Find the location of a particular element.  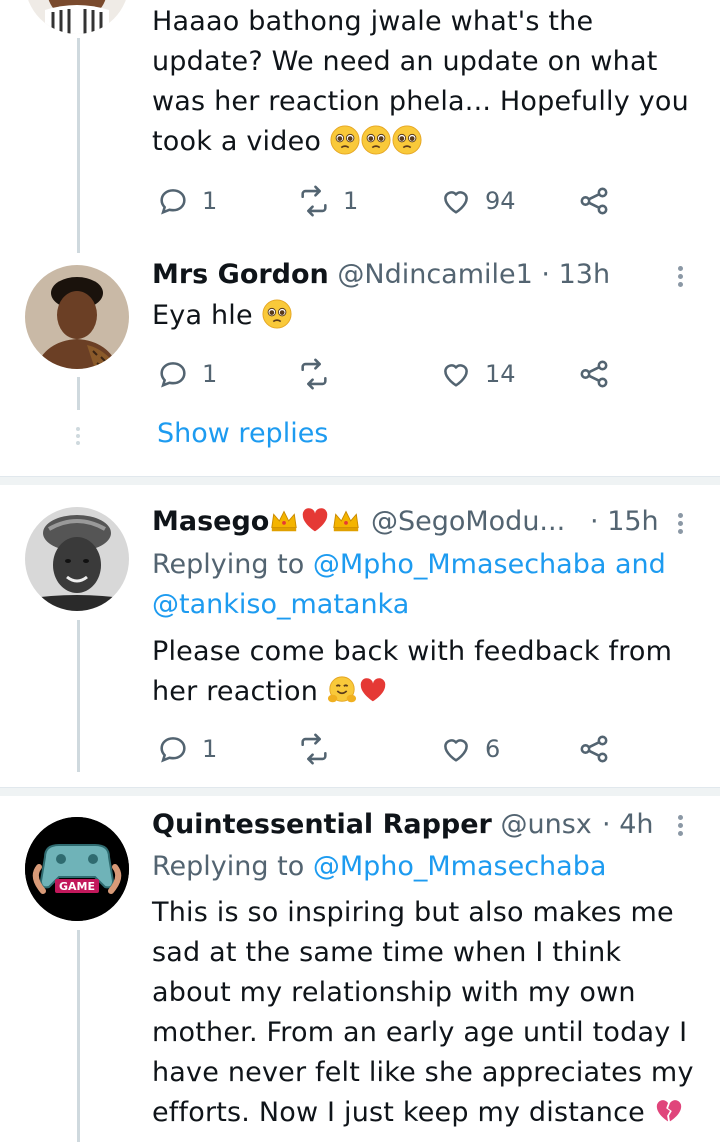

like-count: 6 is located at coordinates (493, 749).